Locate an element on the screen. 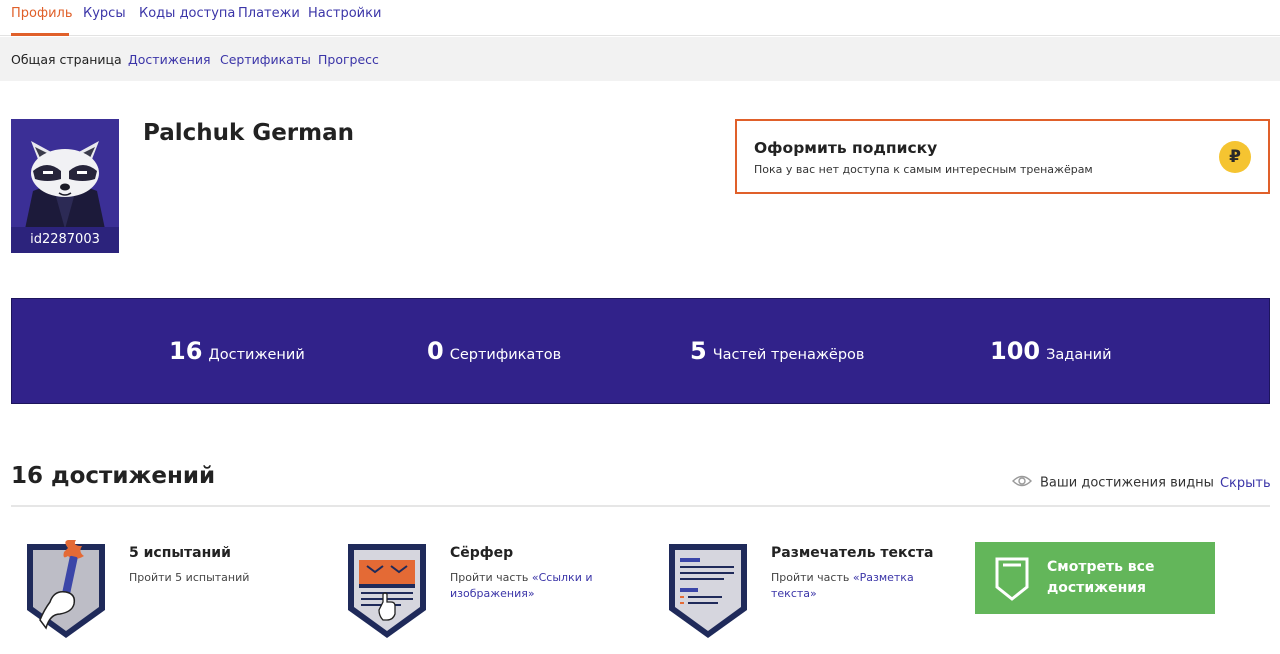  achievement-title: Размечатель текста is located at coordinates (852, 553).